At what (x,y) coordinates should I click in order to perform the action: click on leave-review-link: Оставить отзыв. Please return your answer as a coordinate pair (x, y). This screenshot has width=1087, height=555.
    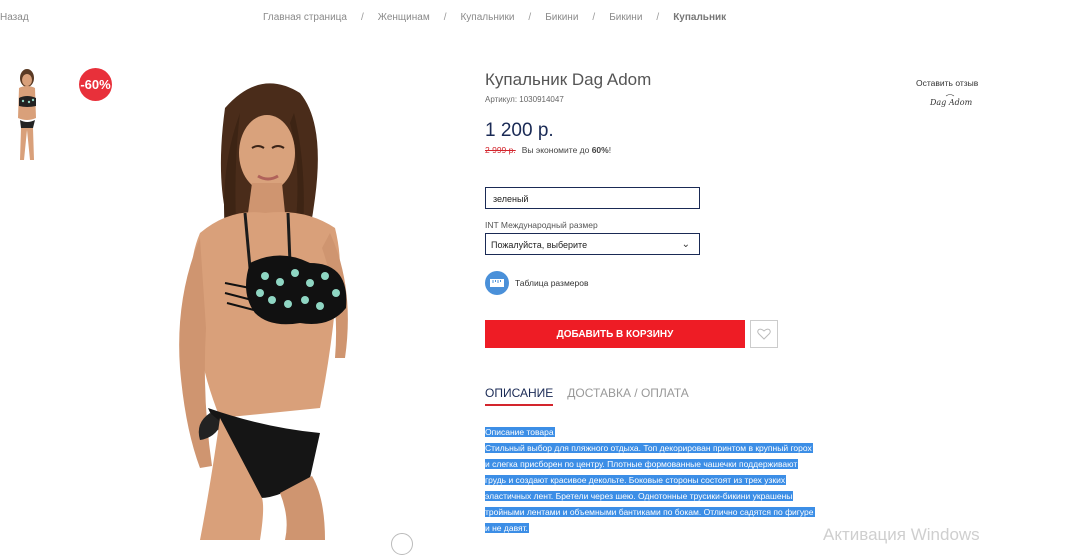
    Looking at the image, I should click on (947, 83).